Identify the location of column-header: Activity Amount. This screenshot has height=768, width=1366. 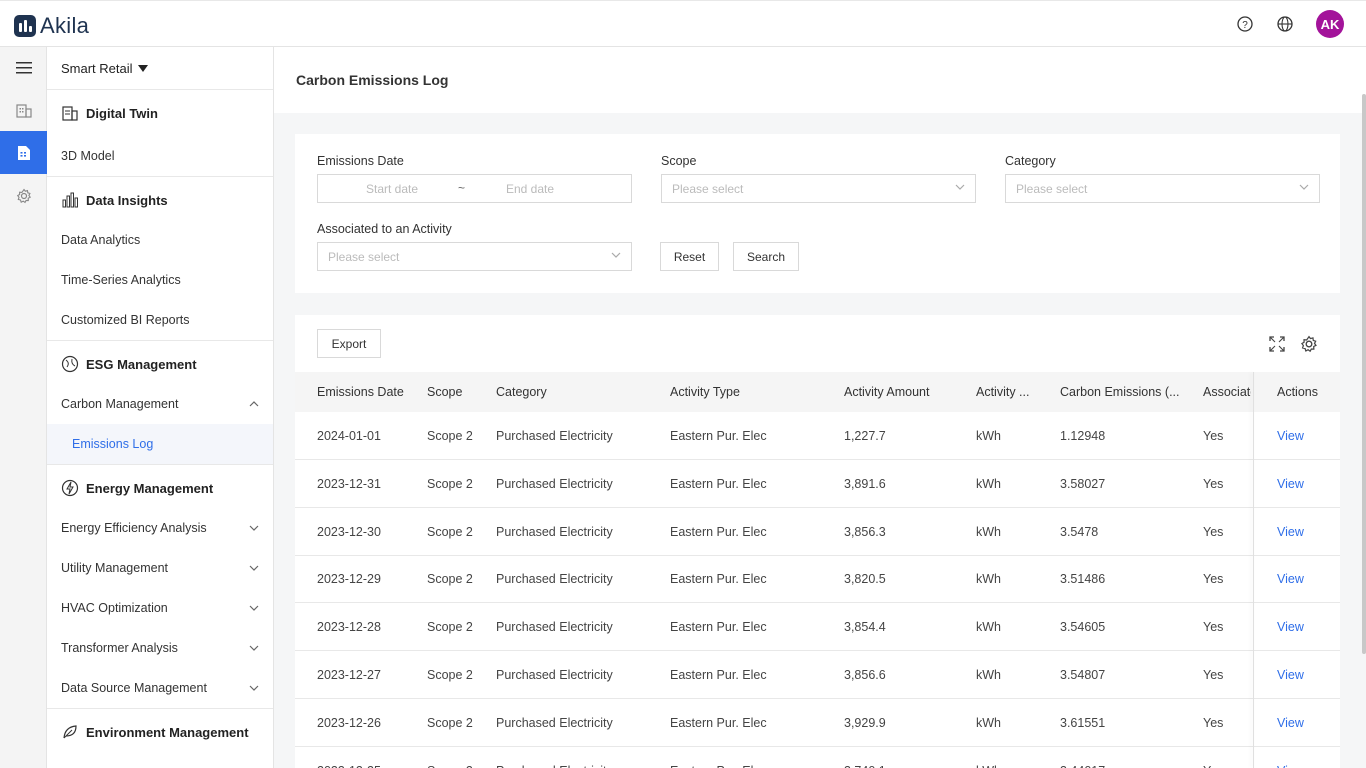
(886, 392).